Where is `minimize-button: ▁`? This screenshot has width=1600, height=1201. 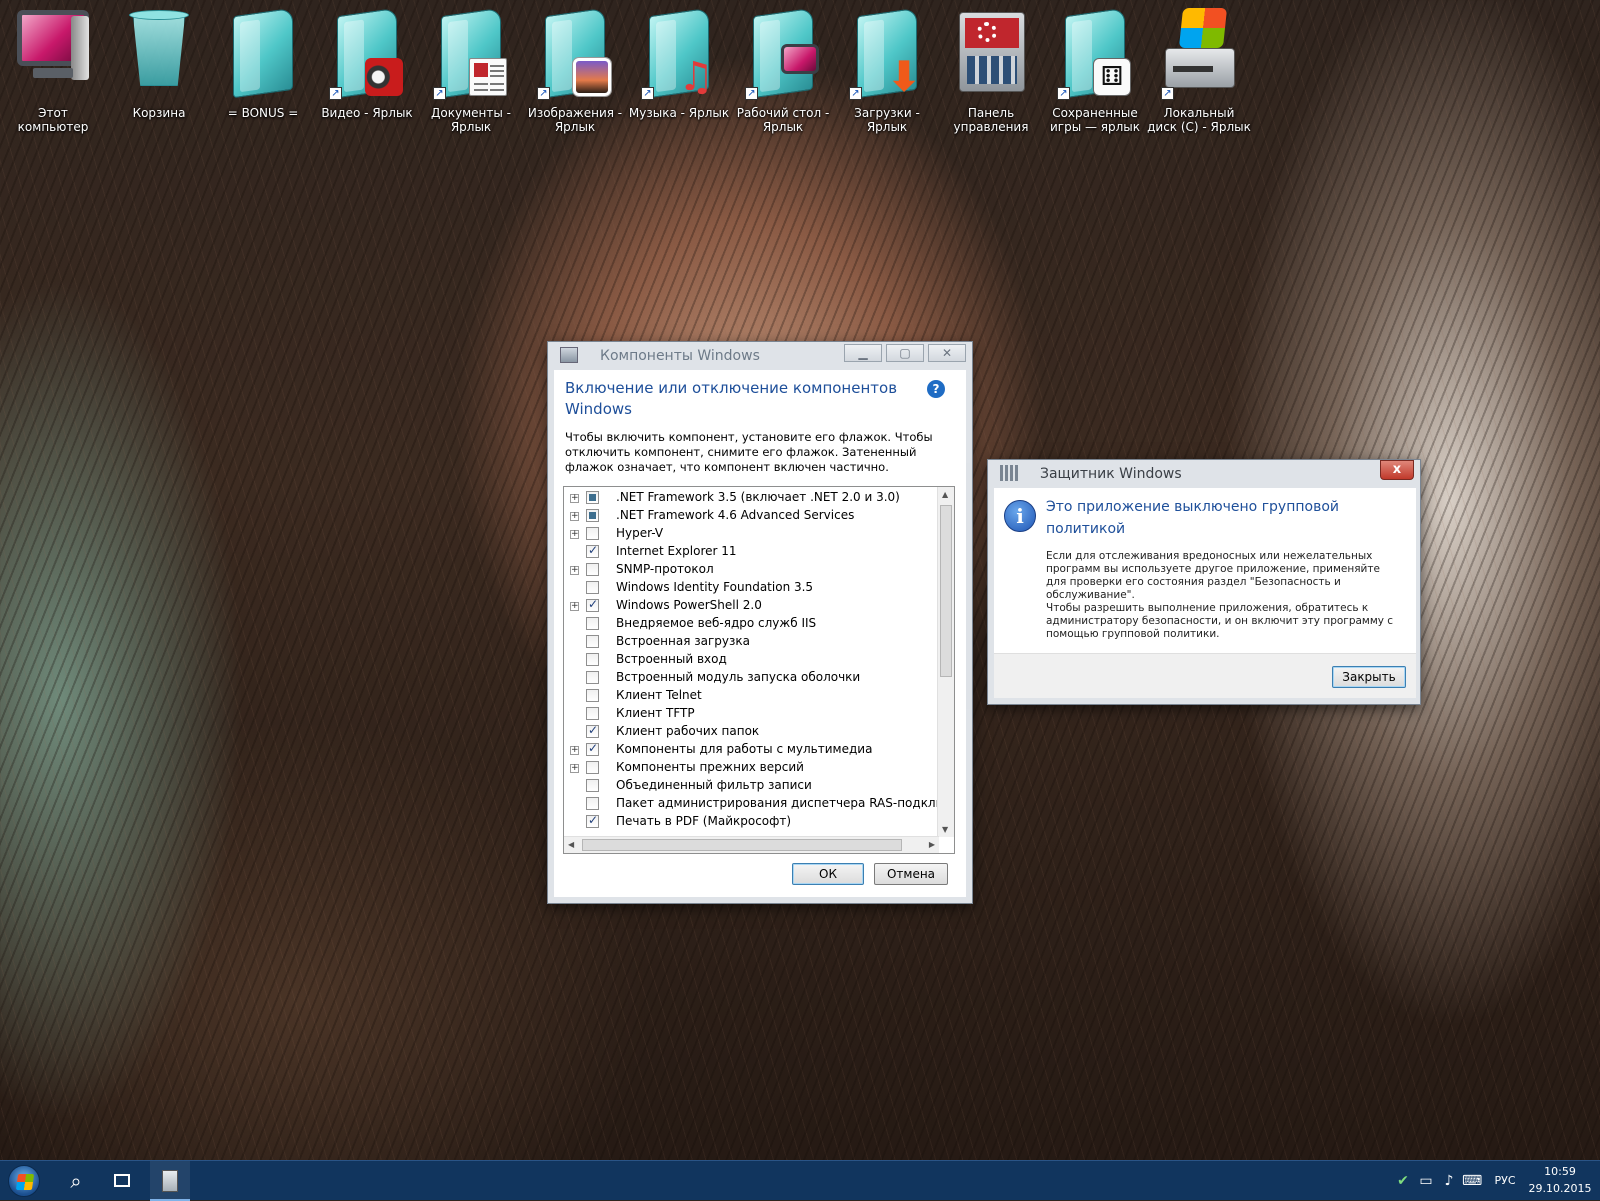
minimize-button: ▁ is located at coordinates (863, 353).